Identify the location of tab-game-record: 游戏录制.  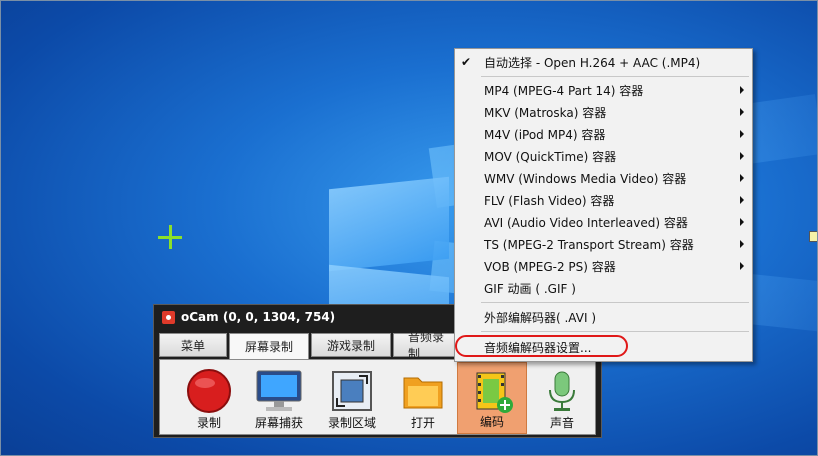
(351, 345).